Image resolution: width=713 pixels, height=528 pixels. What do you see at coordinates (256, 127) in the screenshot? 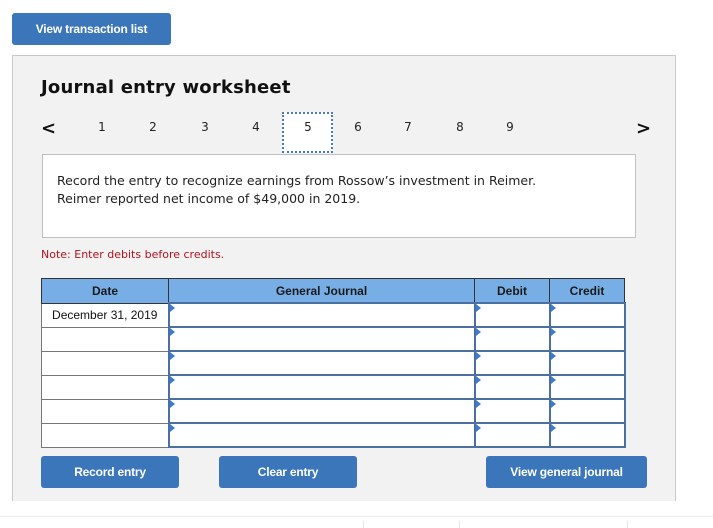
I see `page-4: 4` at bounding box center [256, 127].